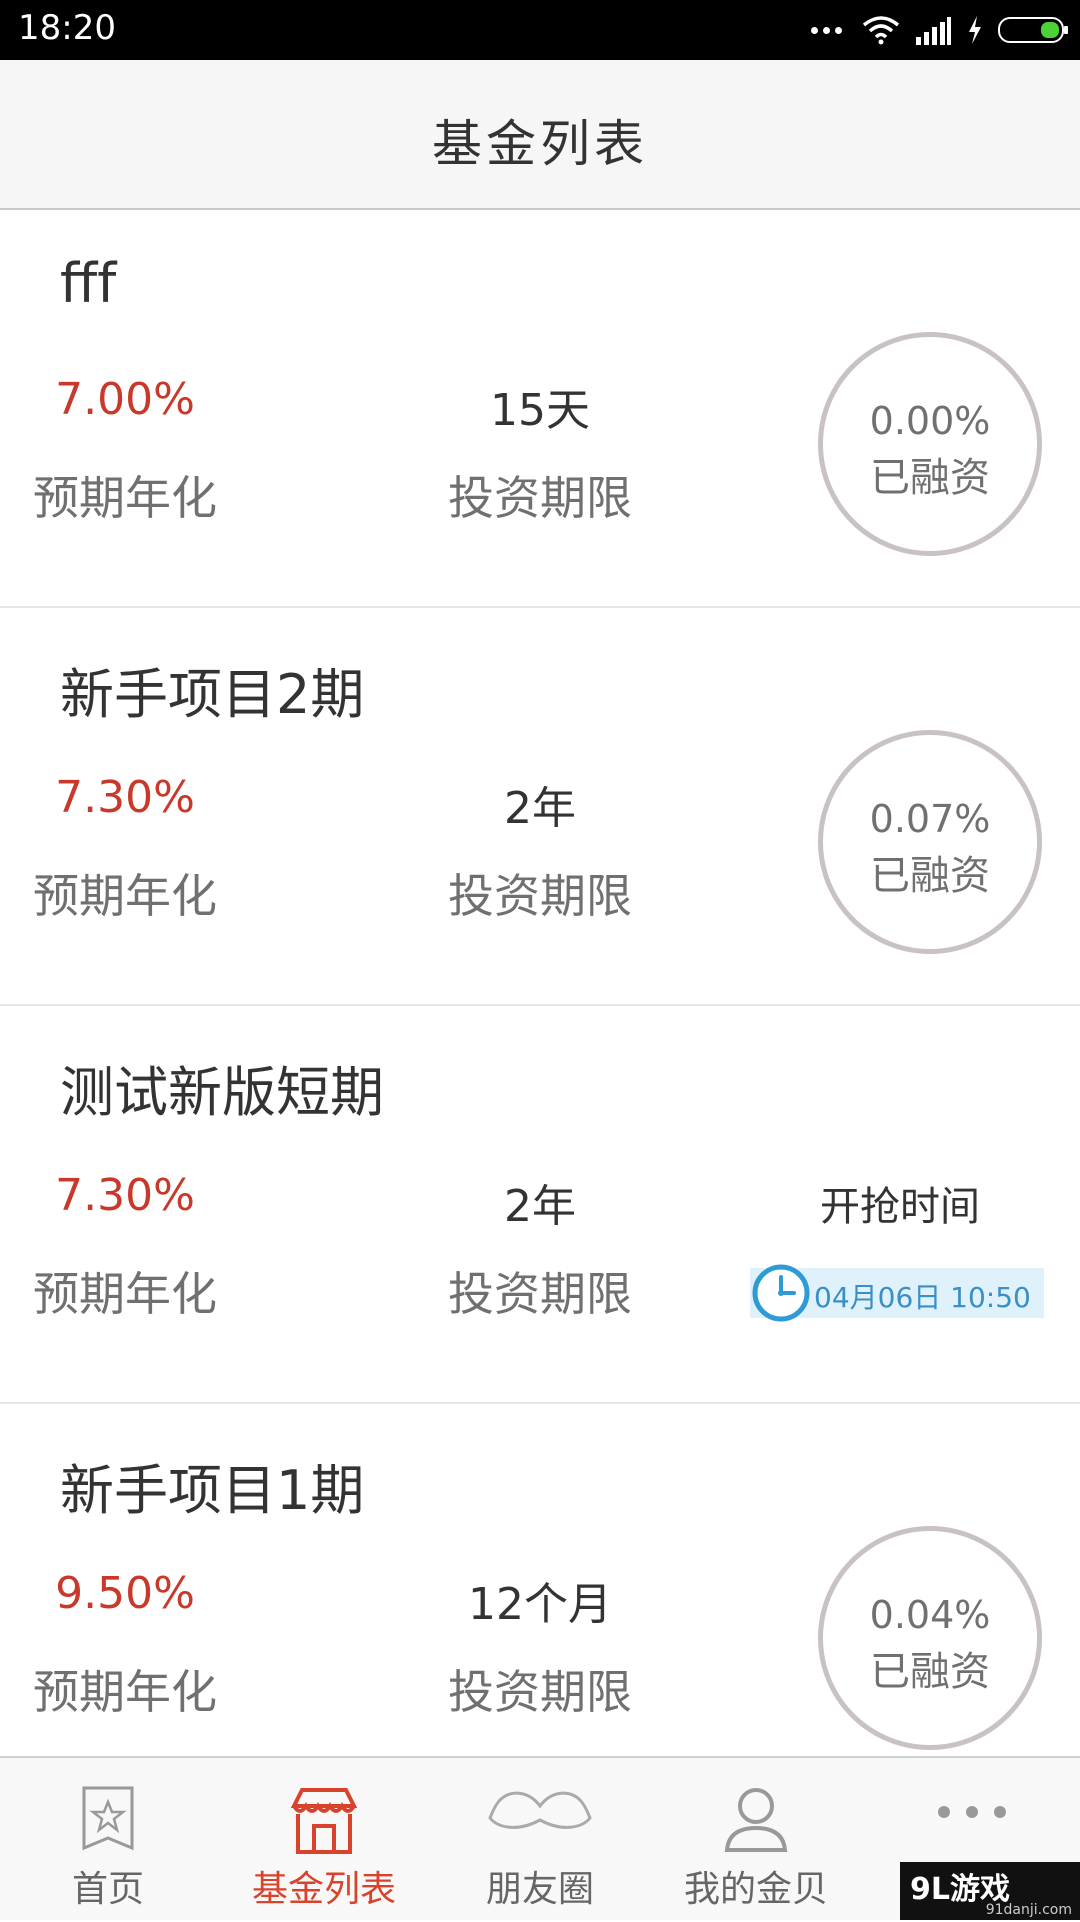 The height and width of the screenshot is (1922, 1080). I want to click on raised-progress-ring: 0.07% 已融资, so click(930, 842).